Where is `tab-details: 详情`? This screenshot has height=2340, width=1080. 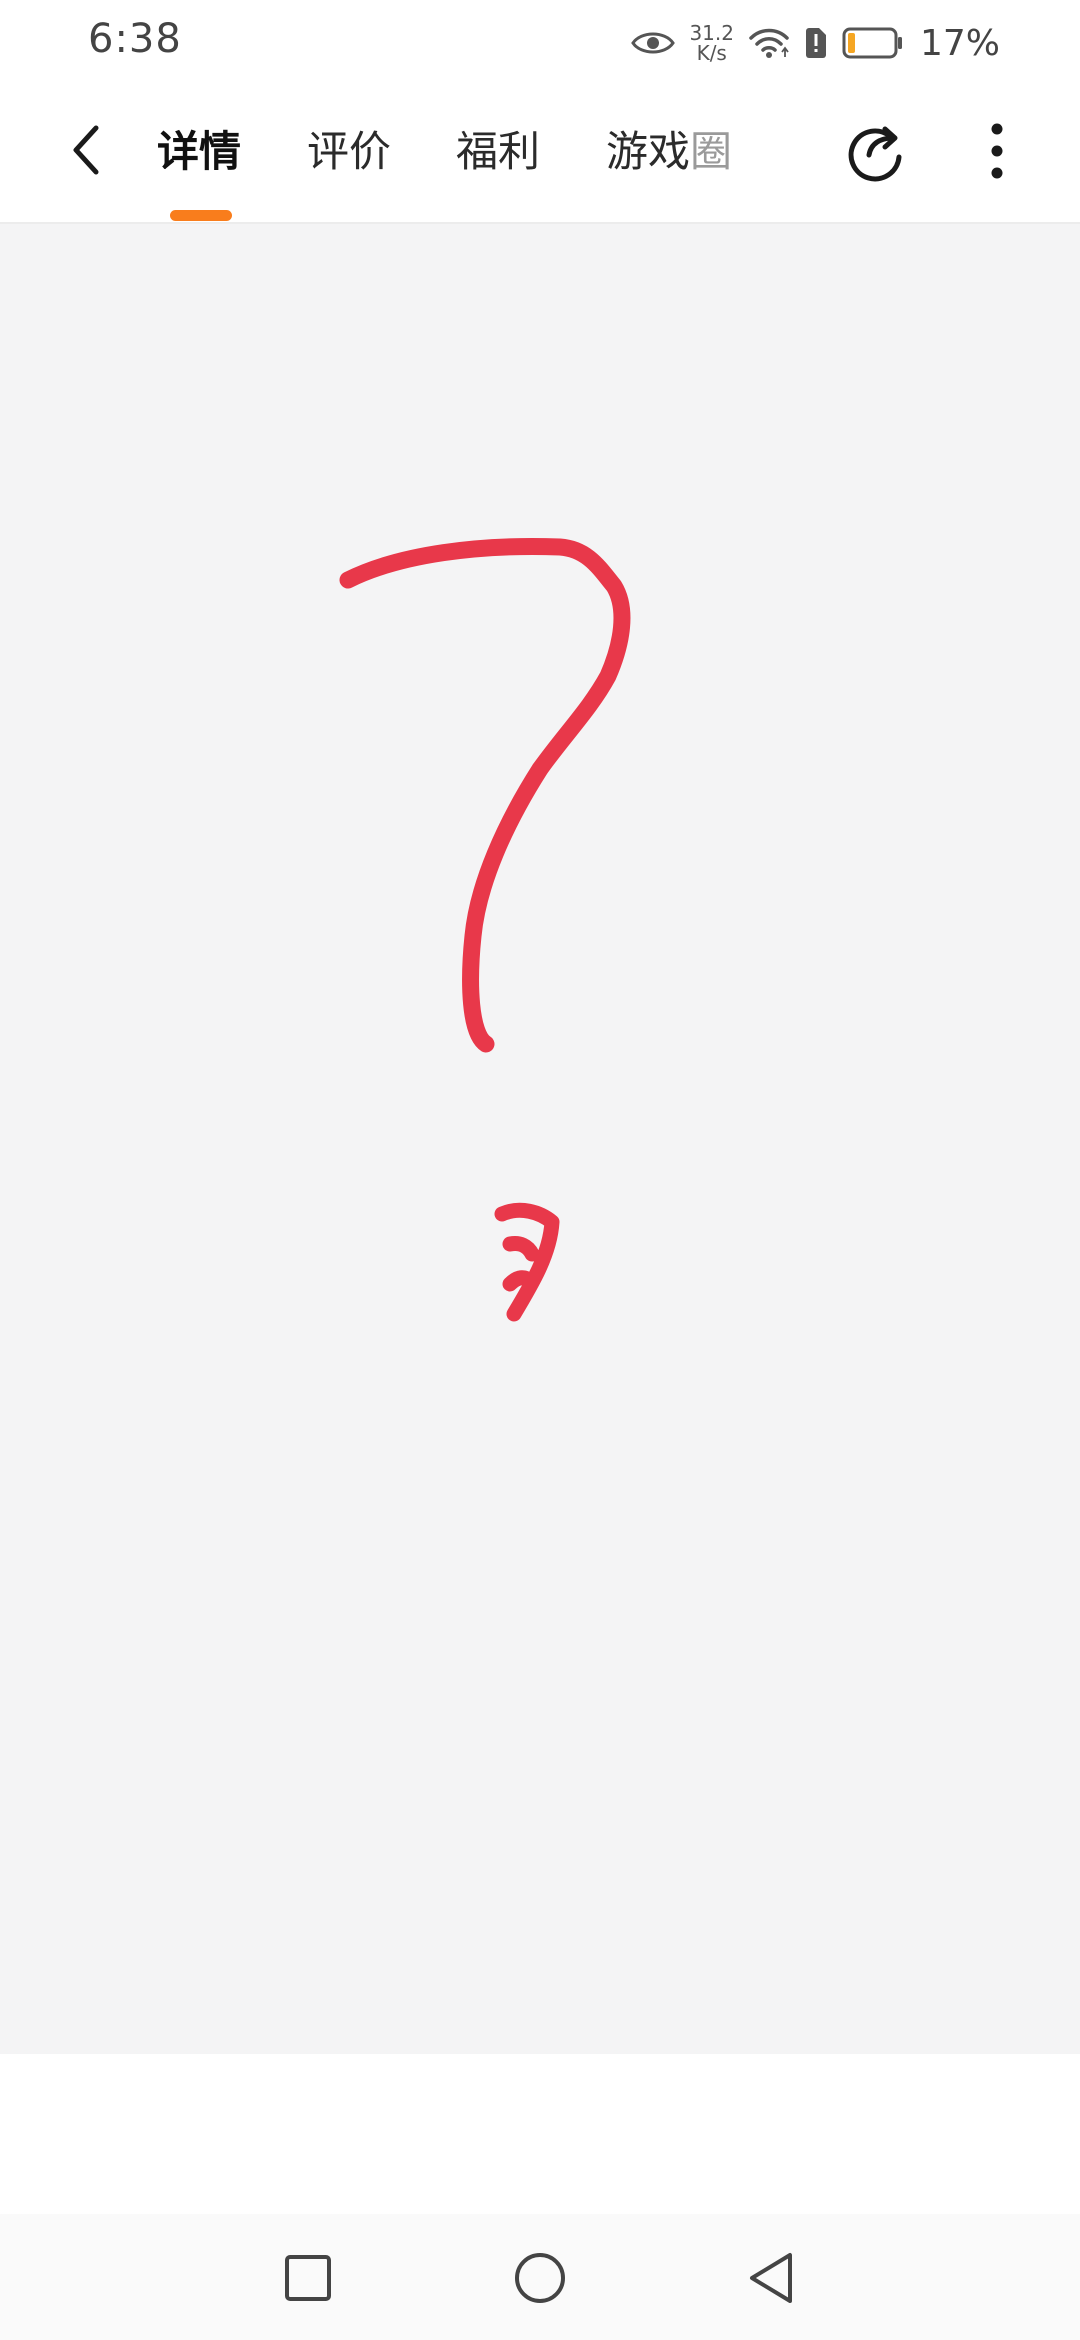 tab-details: 详情 is located at coordinates (199, 152).